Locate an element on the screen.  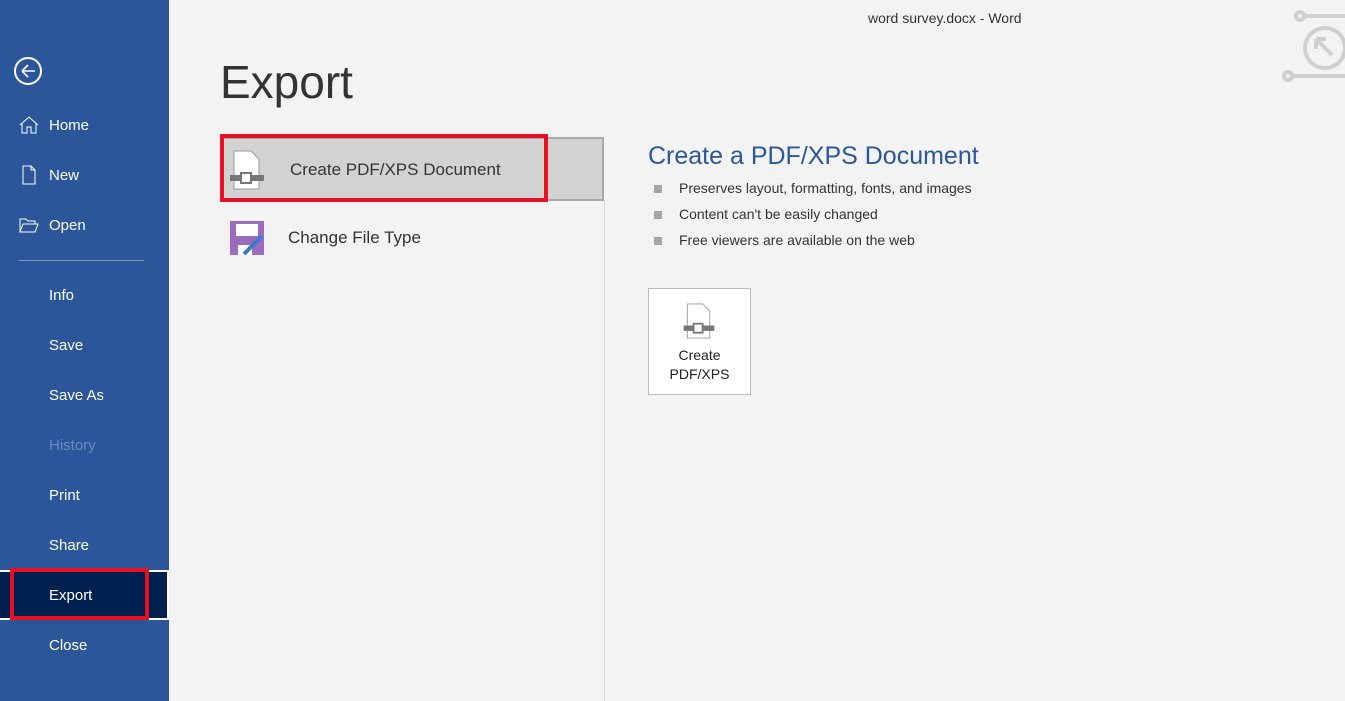
sidebar-item-label: Save is located at coordinates (66, 345).